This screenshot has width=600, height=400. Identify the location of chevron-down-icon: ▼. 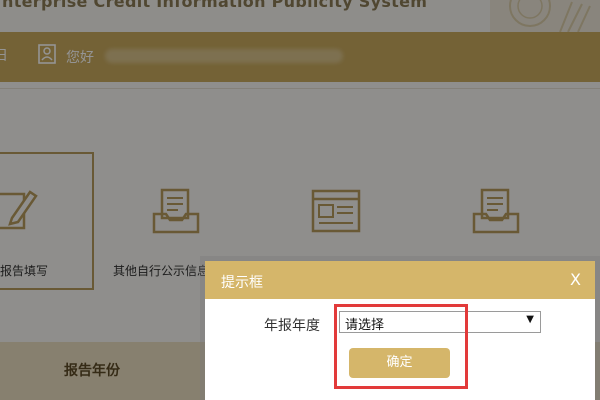
(530, 319).